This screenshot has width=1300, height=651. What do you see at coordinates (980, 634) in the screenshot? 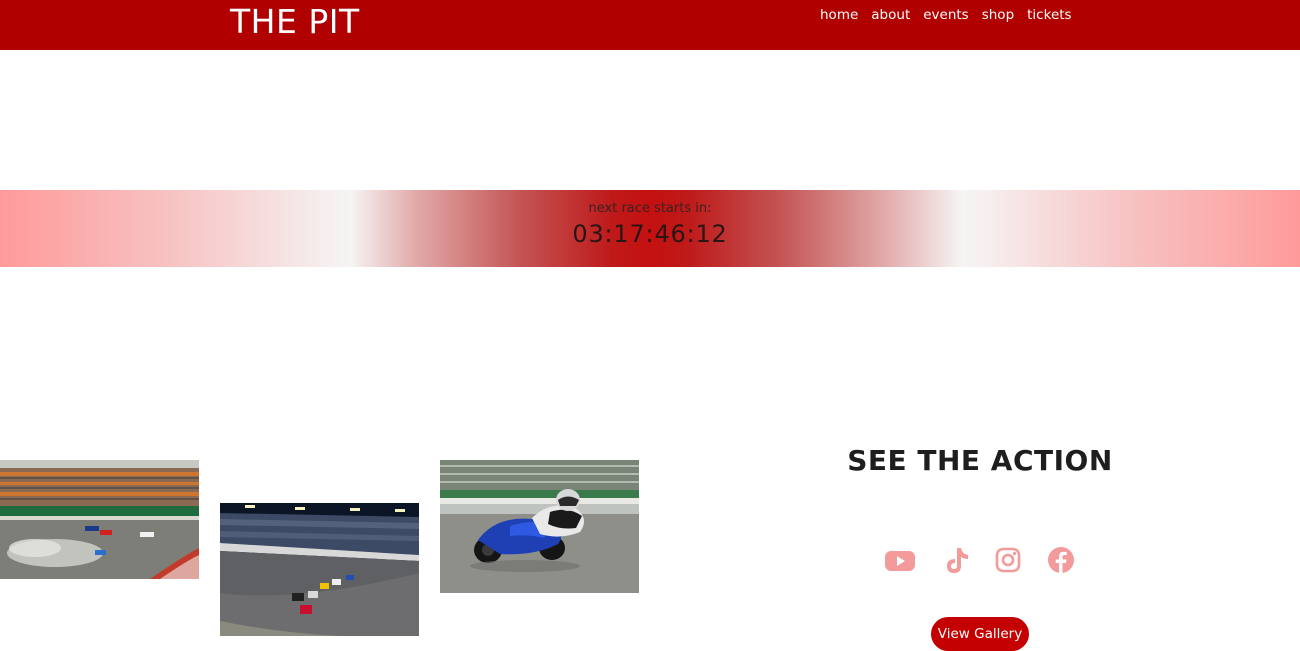
I see `view-gallery-button: View Gallery` at bounding box center [980, 634].